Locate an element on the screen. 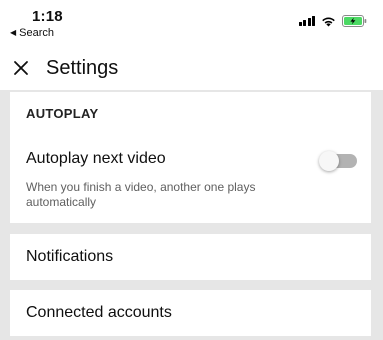  back-label: Search is located at coordinates (37, 33).